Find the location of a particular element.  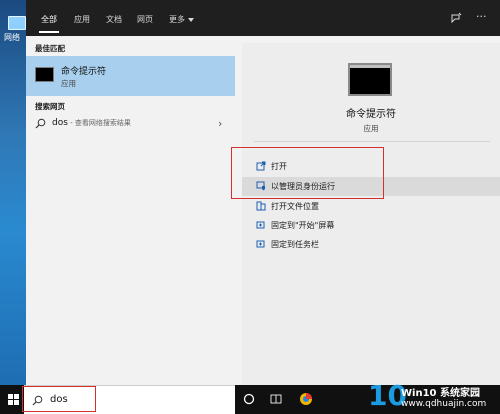

annotation-highlight-search is located at coordinates (59, 399).